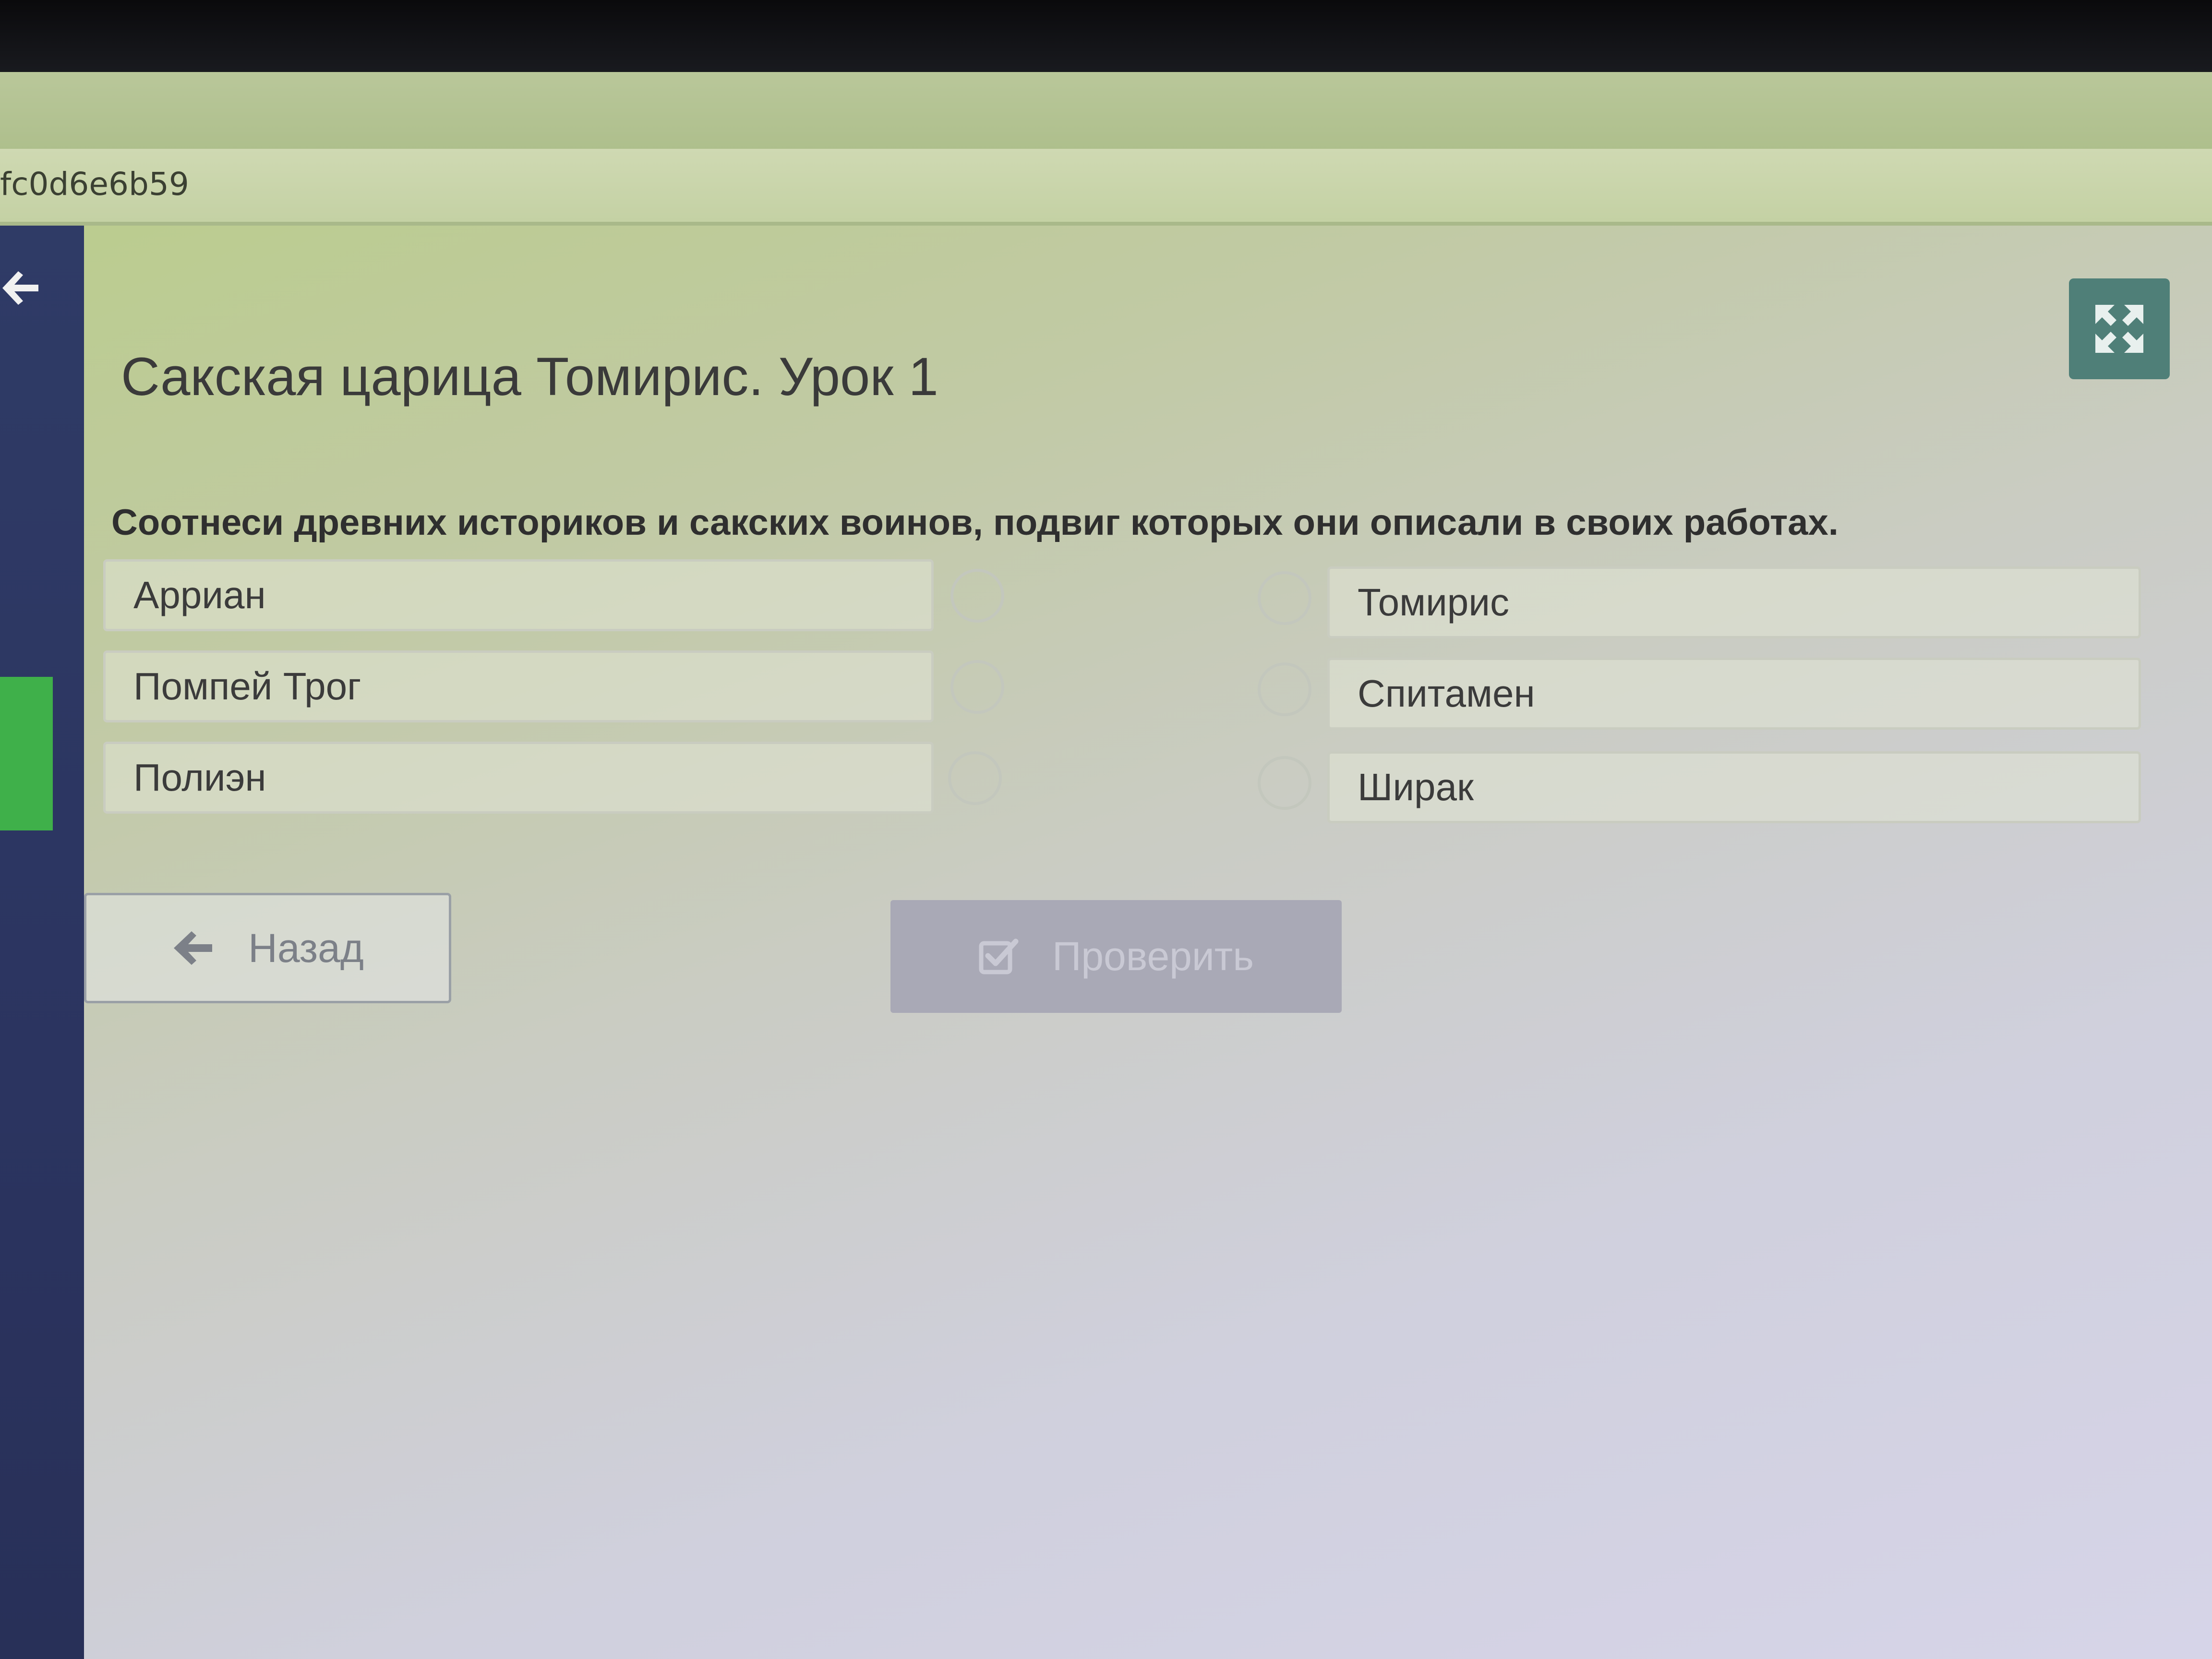 The image size is (2212, 1659). I want to click on back-button-label: Назад, so click(306, 948).